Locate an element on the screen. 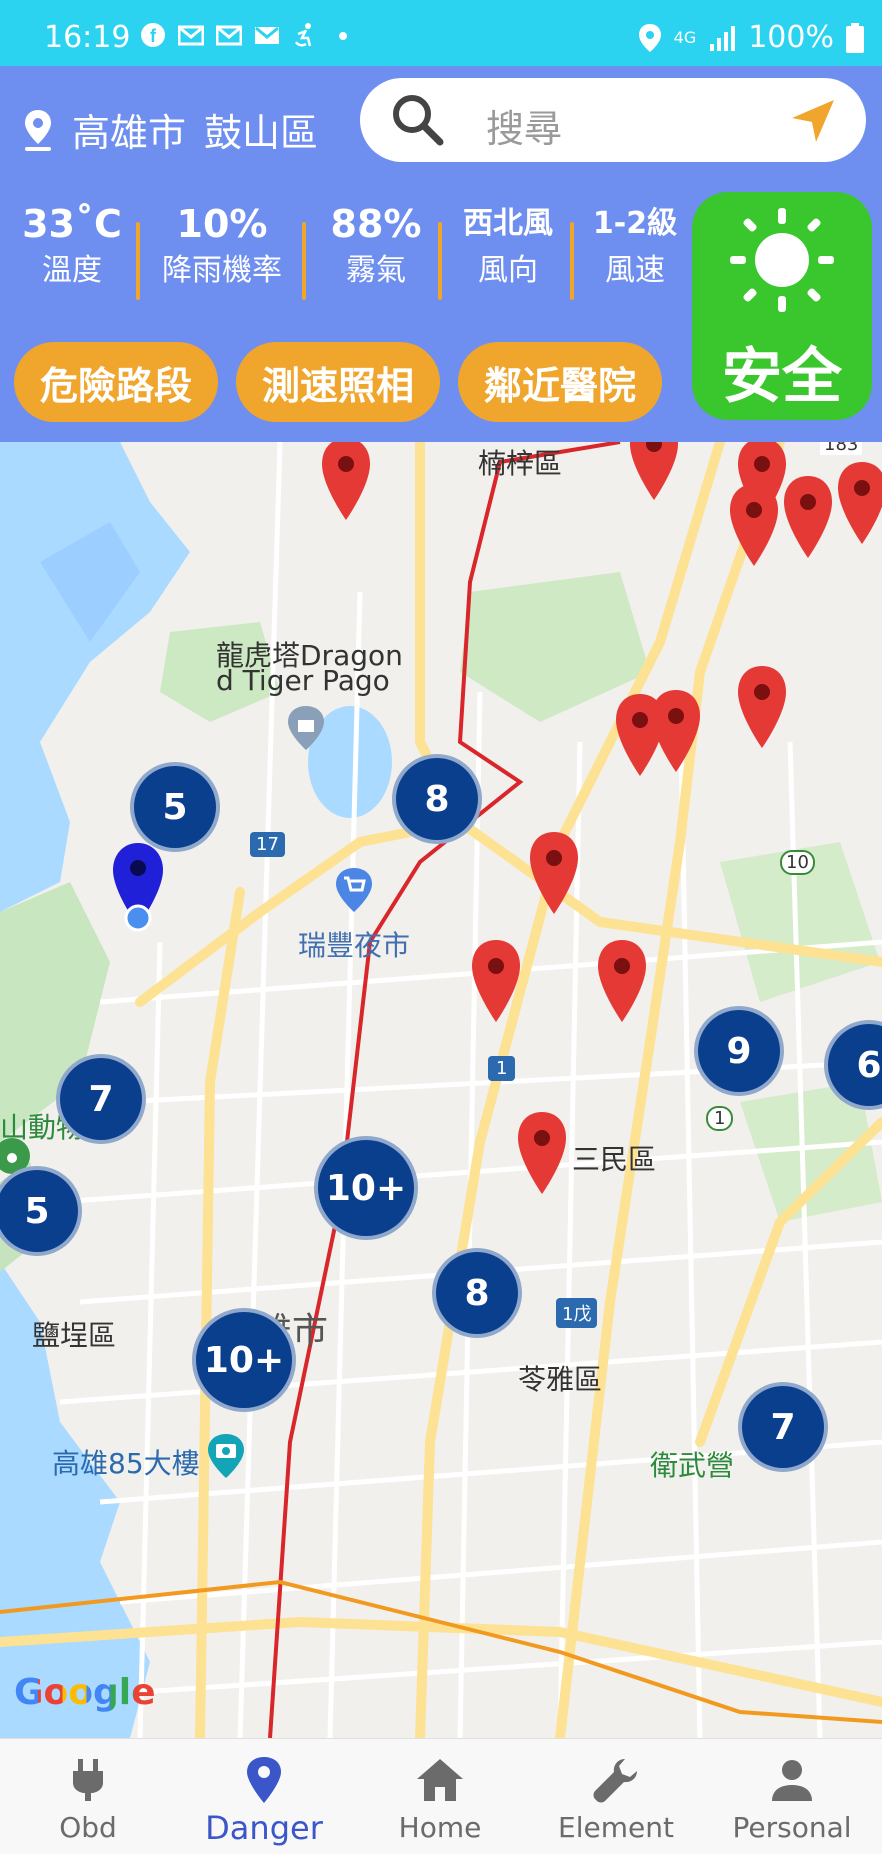 This screenshot has width=882, height=1854. nav-label: Element is located at coordinates (616, 1827).